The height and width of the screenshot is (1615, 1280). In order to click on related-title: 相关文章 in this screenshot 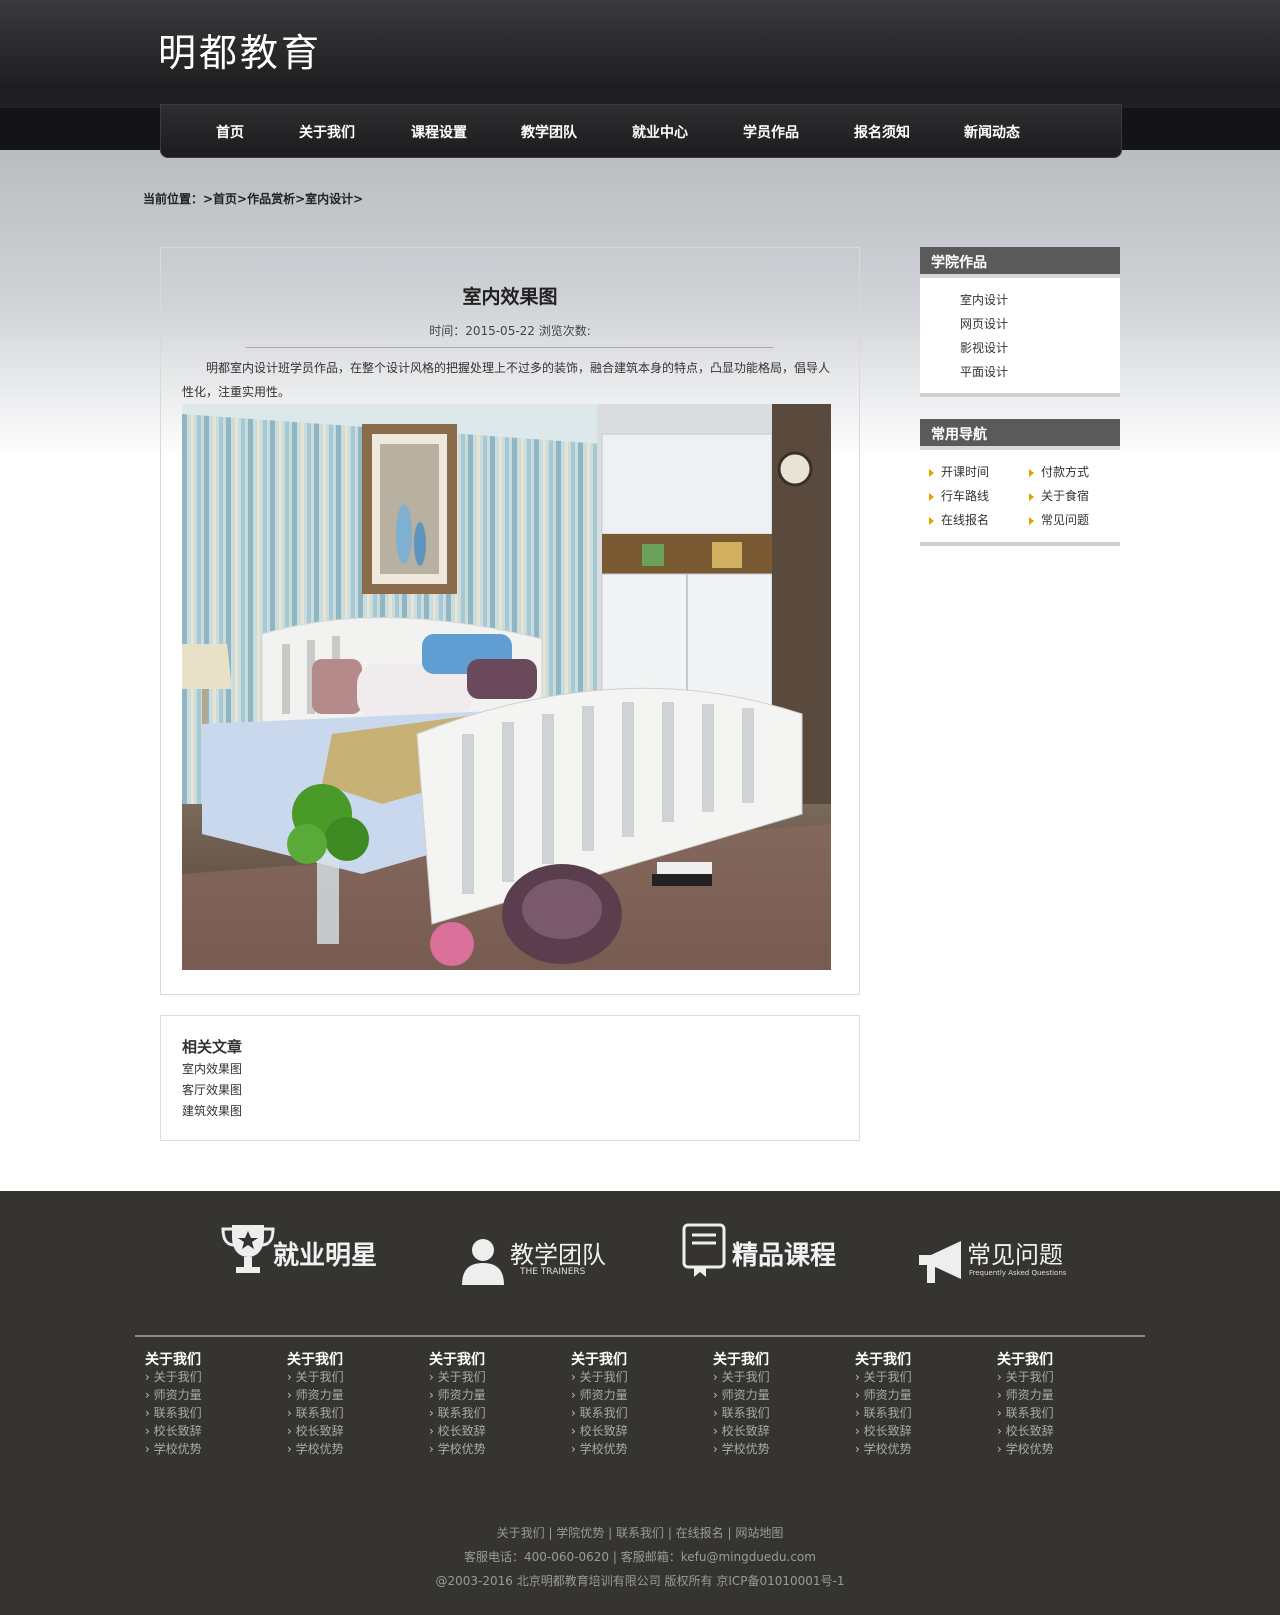, I will do `click(212, 1047)`.